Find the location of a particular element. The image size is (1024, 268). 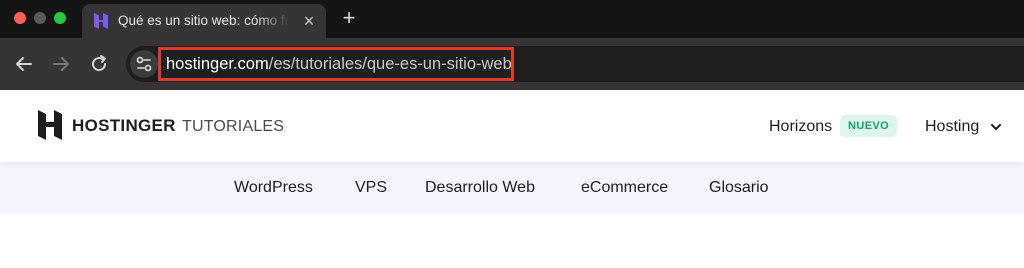

new-tab-button: + is located at coordinates (349, 18).